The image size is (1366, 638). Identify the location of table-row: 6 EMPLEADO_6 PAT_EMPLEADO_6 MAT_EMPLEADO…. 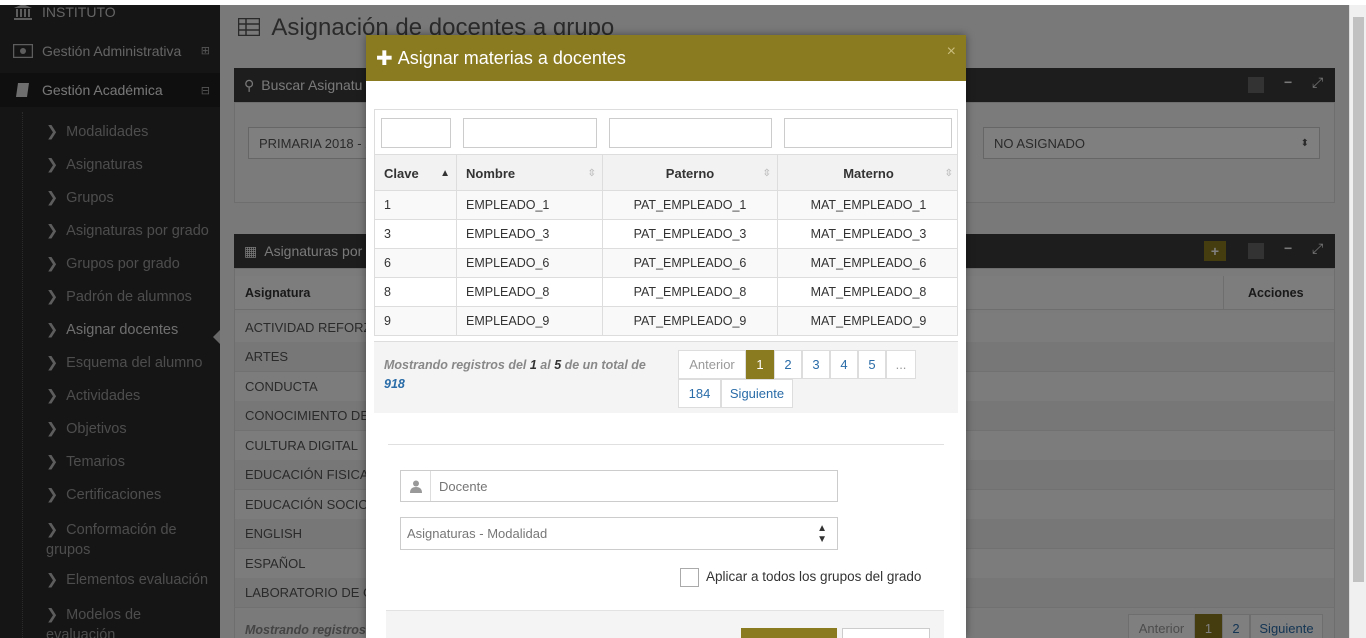
(666, 263).